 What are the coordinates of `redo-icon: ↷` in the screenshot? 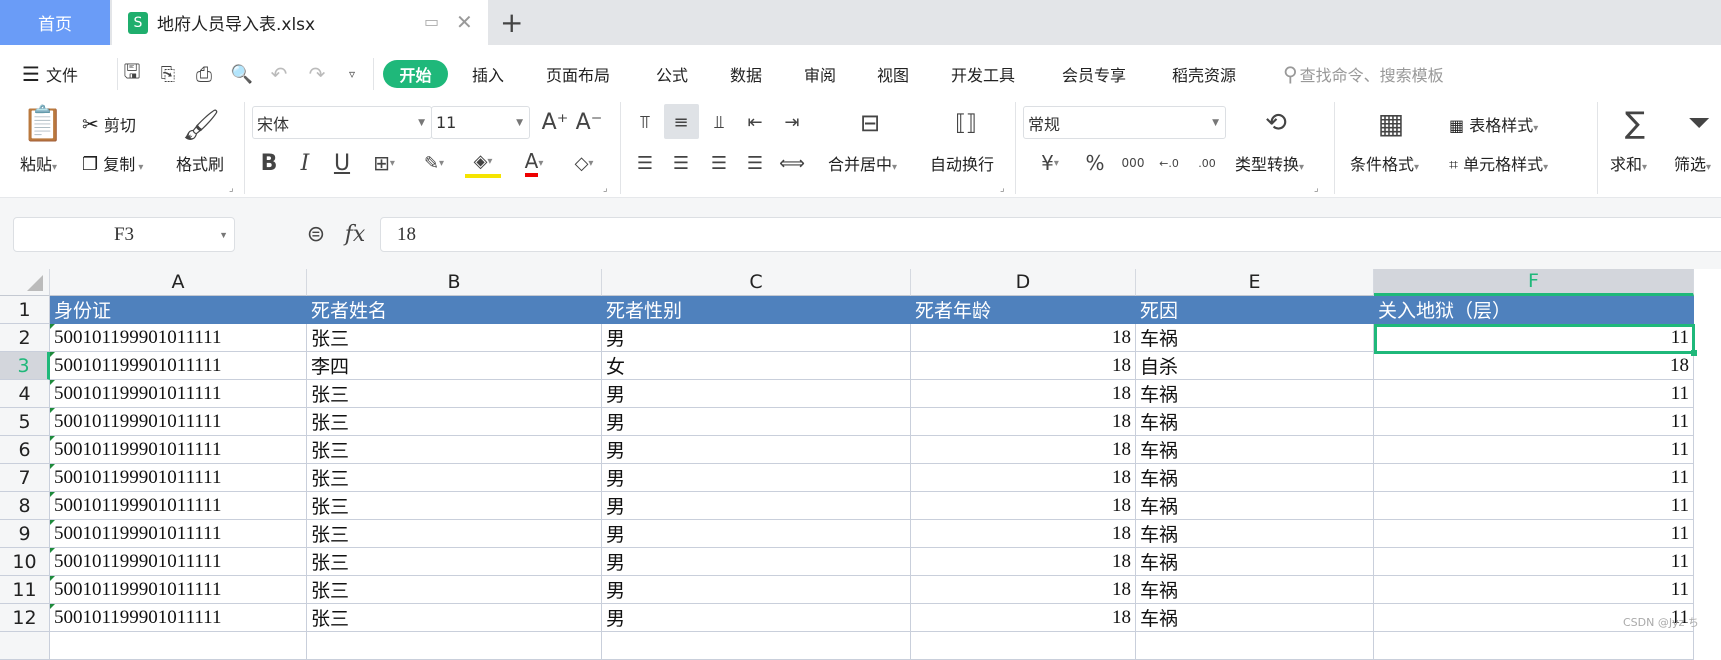 It's located at (317, 74).